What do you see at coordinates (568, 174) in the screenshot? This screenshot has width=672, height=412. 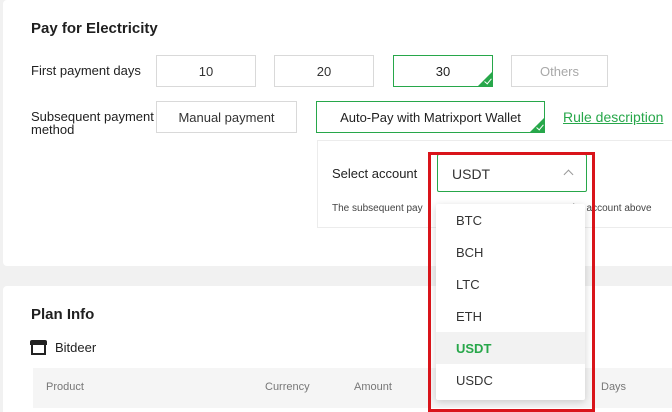 I see `chevron-up-icon` at bounding box center [568, 174].